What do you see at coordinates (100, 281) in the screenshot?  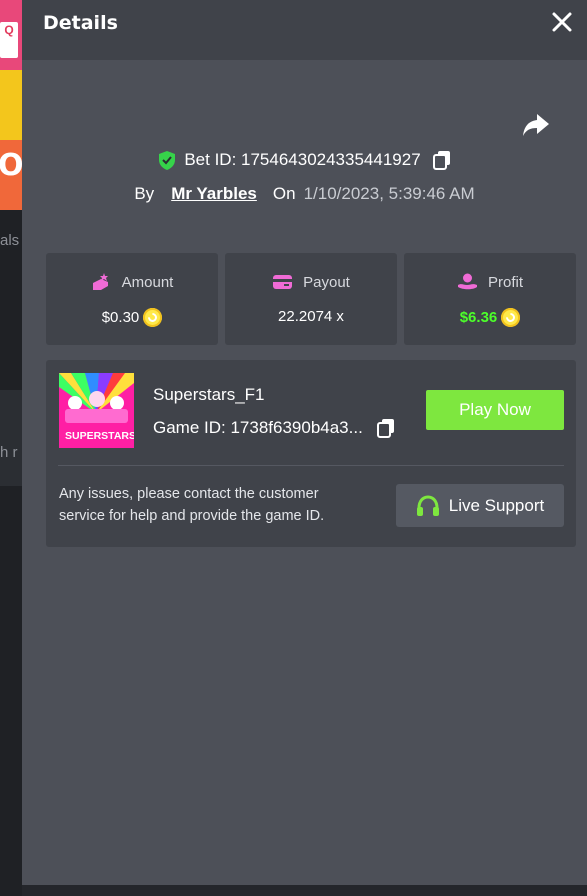 I see `amount-icon` at bounding box center [100, 281].